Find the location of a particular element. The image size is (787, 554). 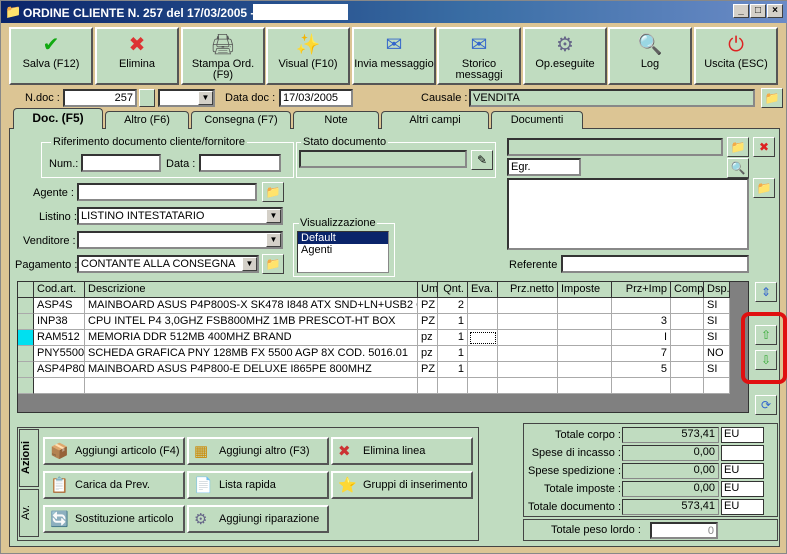

total-unit is located at coordinates (742, 453).